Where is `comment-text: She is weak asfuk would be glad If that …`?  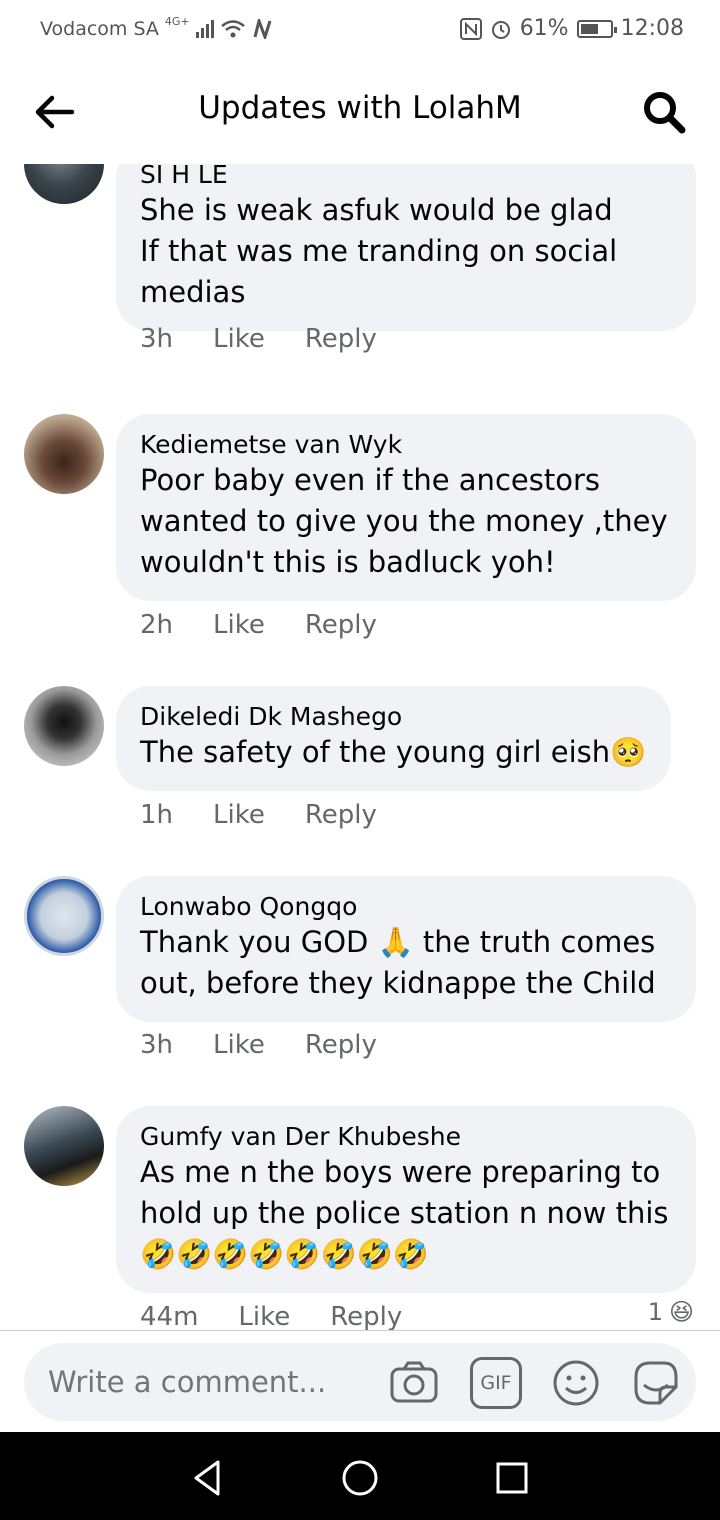
comment-text: She is weak asfuk would be glad If that … is located at coordinates (406, 251).